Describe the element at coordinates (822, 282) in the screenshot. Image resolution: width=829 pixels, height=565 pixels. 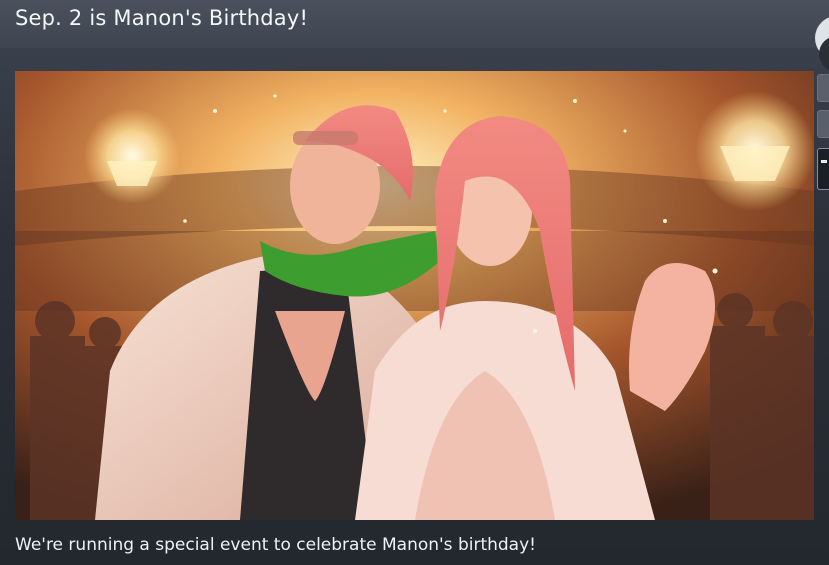
I see `side-controls` at that location.